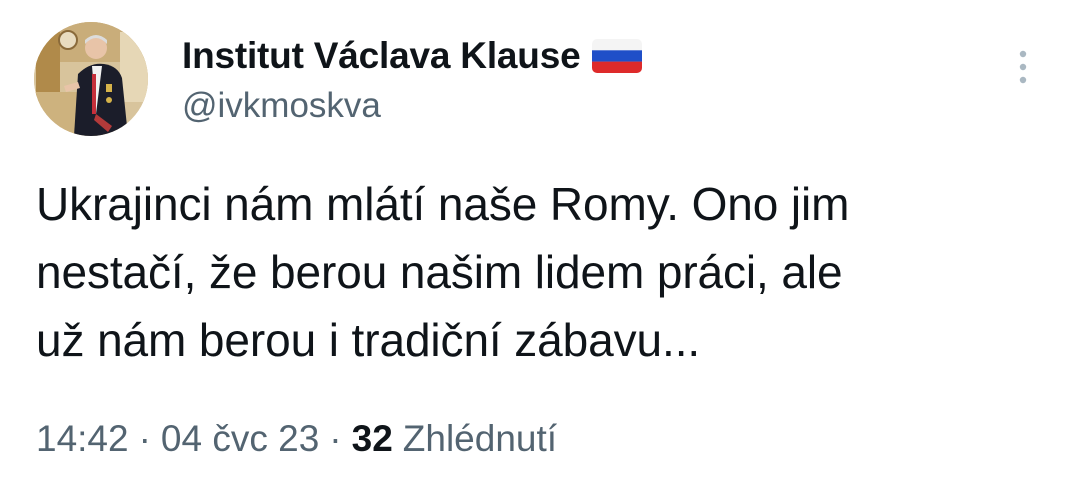 The height and width of the screenshot is (498, 1079). I want to click on author-display-name: Institut Václava Klause, so click(381, 56).